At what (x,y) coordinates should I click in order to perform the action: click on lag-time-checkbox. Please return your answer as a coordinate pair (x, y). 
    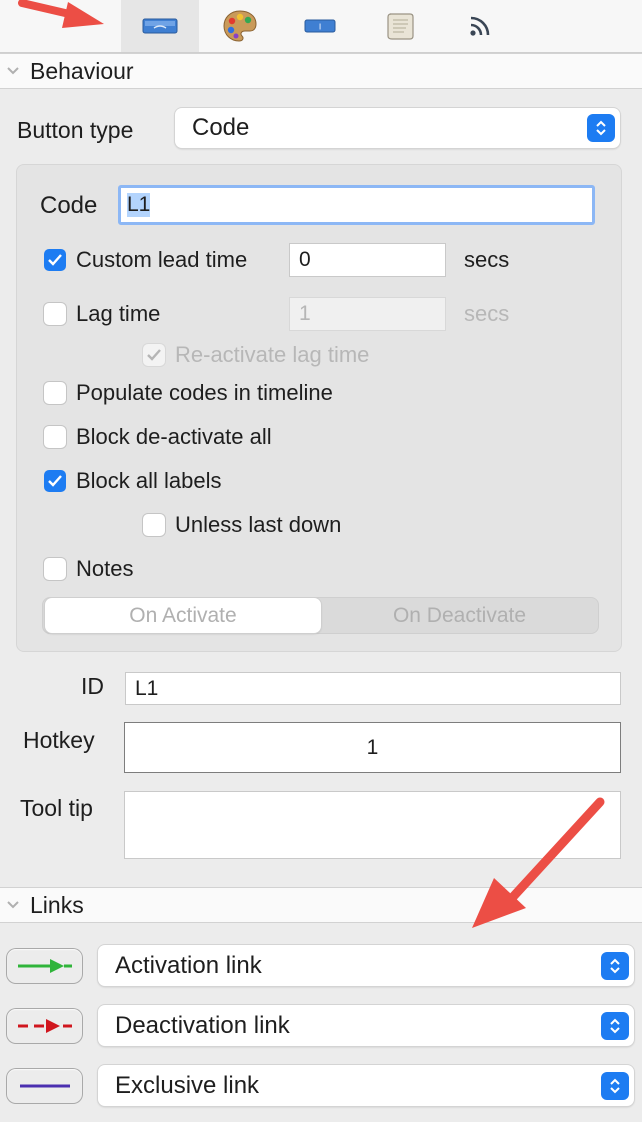
    Looking at the image, I should click on (55, 314).